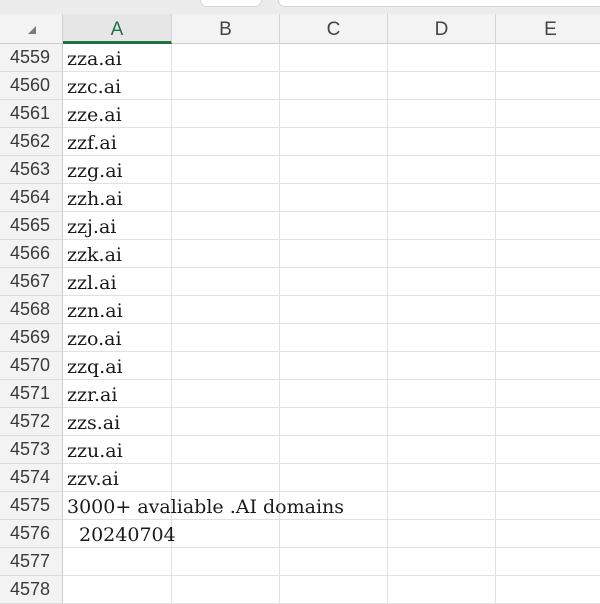 The width and height of the screenshot is (600, 604). Describe the element at coordinates (31, 422) in the screenshot. I see `row-header: 4572` at that location.